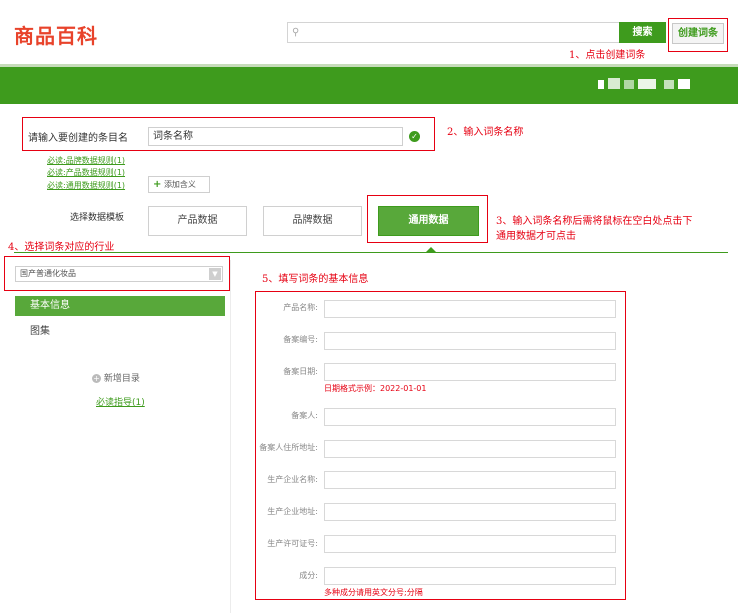 The width and height of the screenshot is (738, 613). Describe the element at coordinates (607, 55) in the screenshot. I see `annotation-step1: 1、点击创建词条` at that location.